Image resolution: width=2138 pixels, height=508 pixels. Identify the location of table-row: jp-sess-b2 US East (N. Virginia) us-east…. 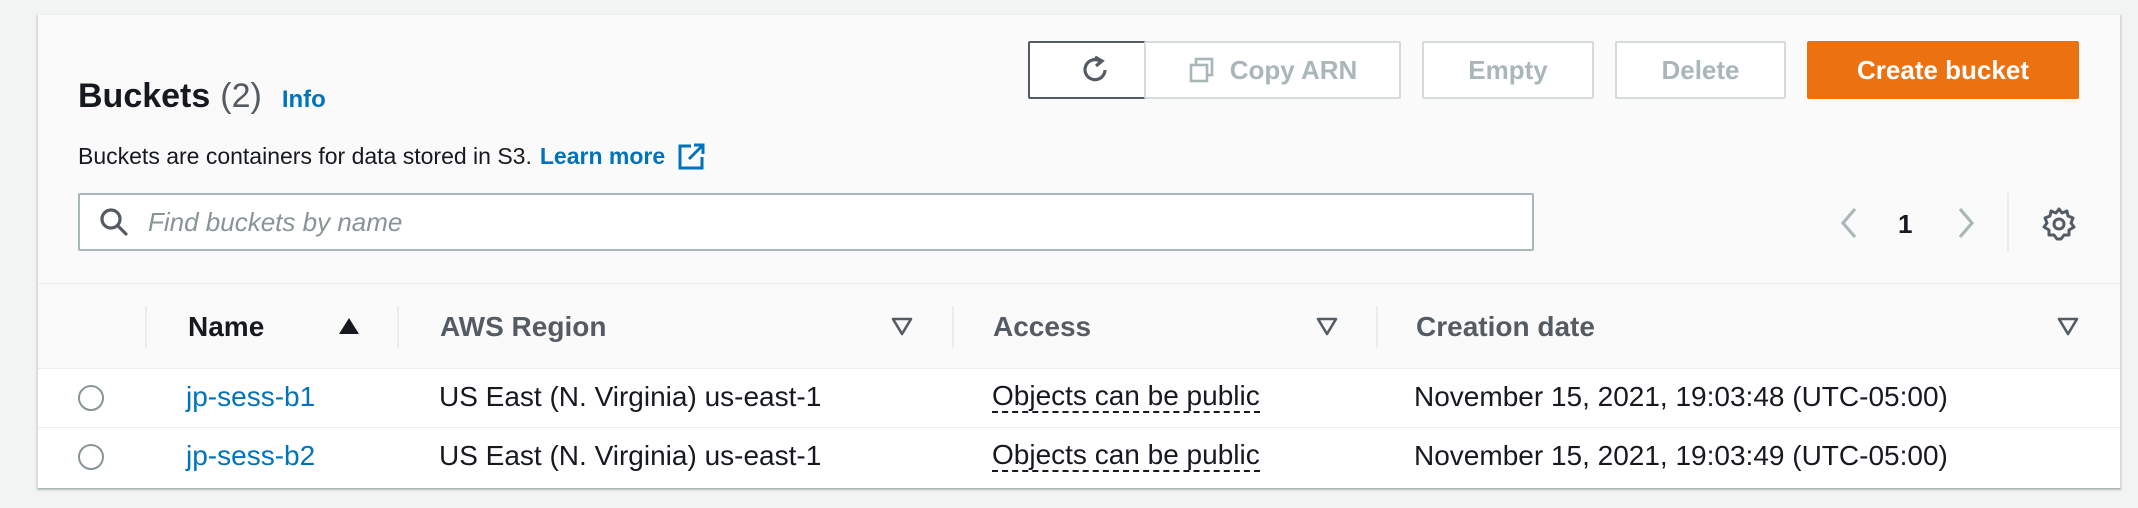
(1079, 457).